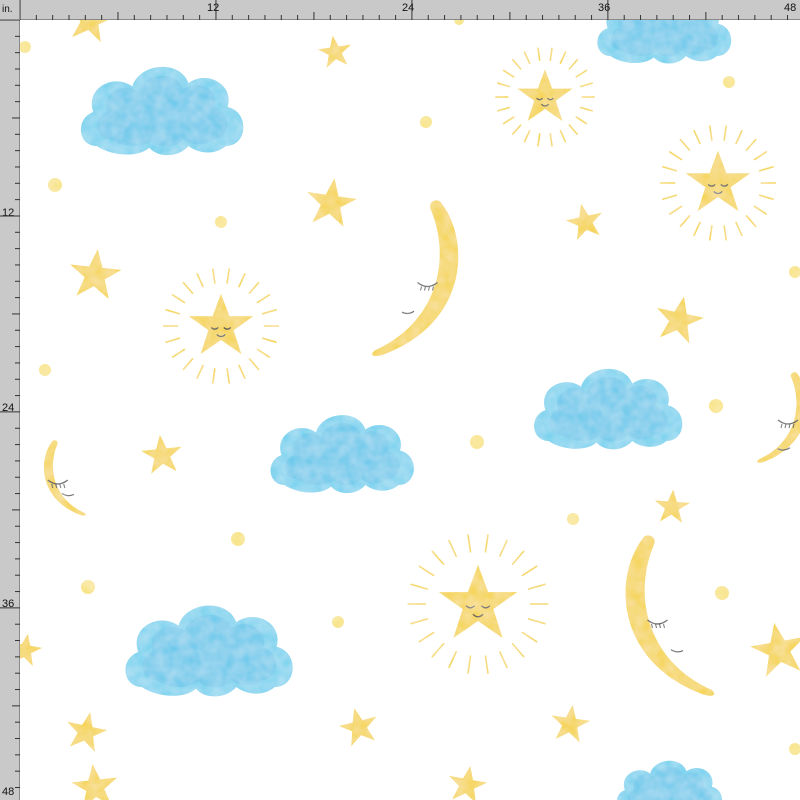 The width and height of the screenshot is (800, 800). Describe the element at coordinates (209, 651) in the screenshot. I see `cloud-icon` at that location.